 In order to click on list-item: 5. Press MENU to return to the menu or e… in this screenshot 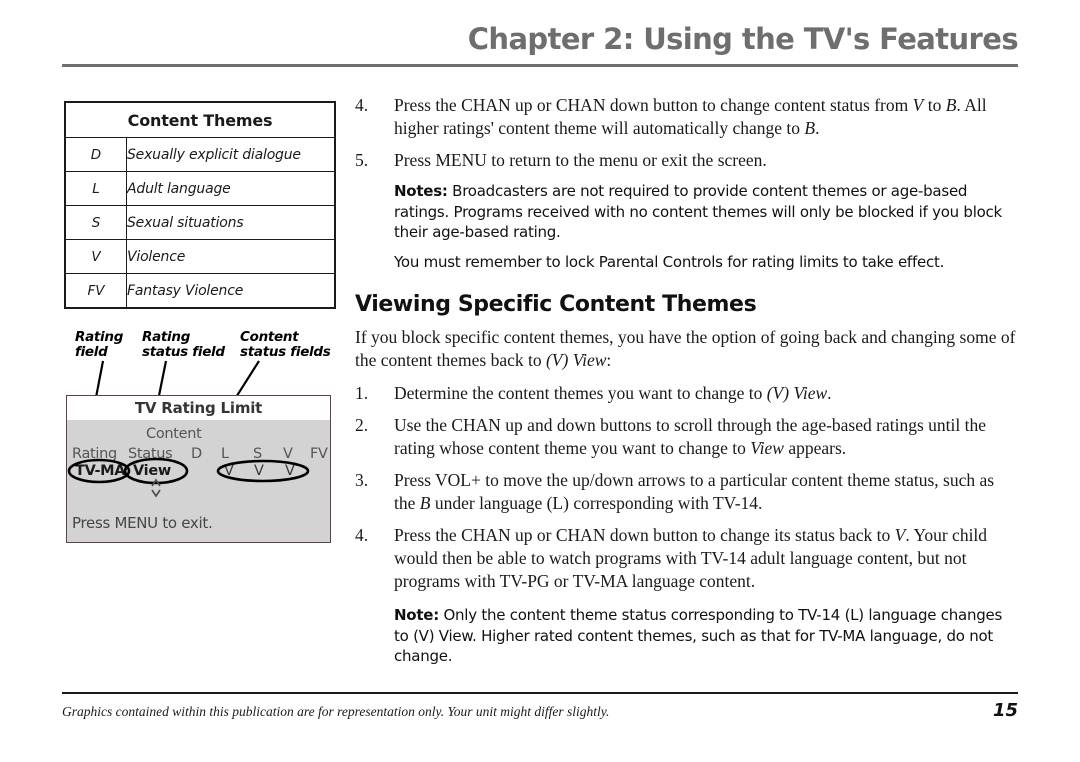, I will do `click(686, 160)`.